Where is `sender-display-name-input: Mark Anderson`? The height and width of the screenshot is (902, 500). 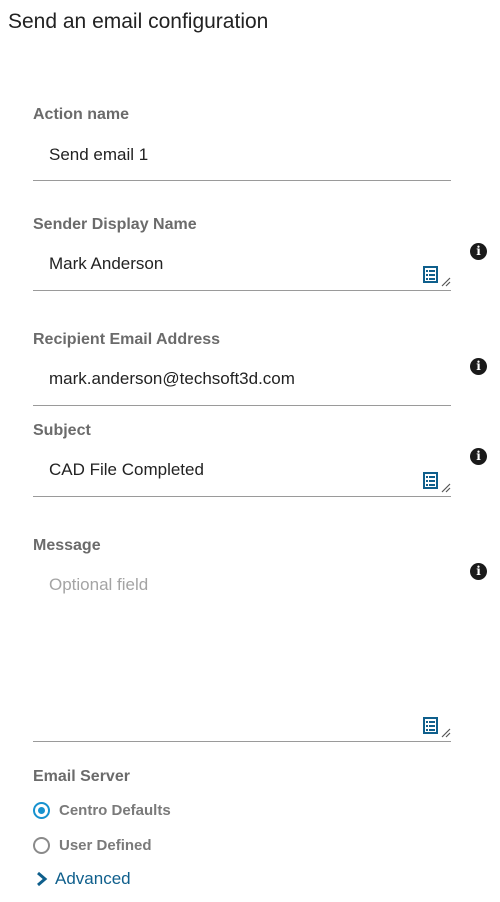 sender-display-name-input: Mark Anderson is located at coordinates (106, 264).